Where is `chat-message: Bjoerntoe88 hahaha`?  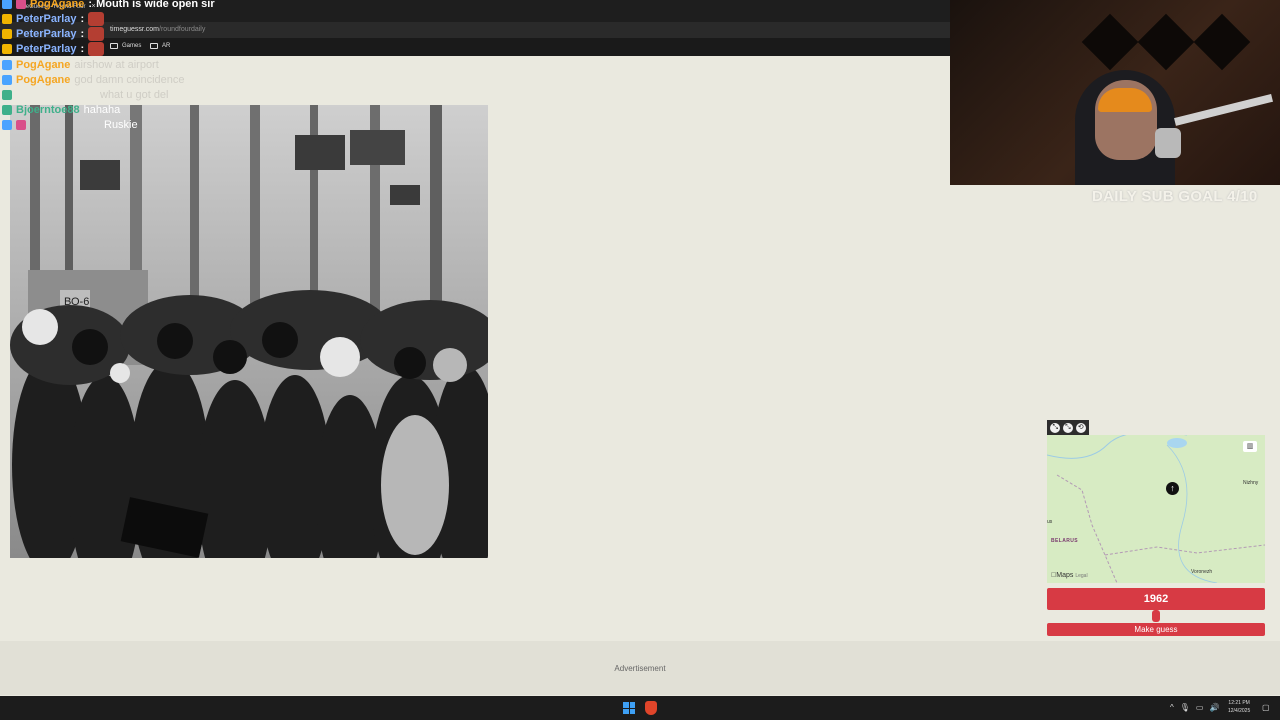
chat-message: Bjoerntoe88 hahaha is located at coordinates (61, 110).